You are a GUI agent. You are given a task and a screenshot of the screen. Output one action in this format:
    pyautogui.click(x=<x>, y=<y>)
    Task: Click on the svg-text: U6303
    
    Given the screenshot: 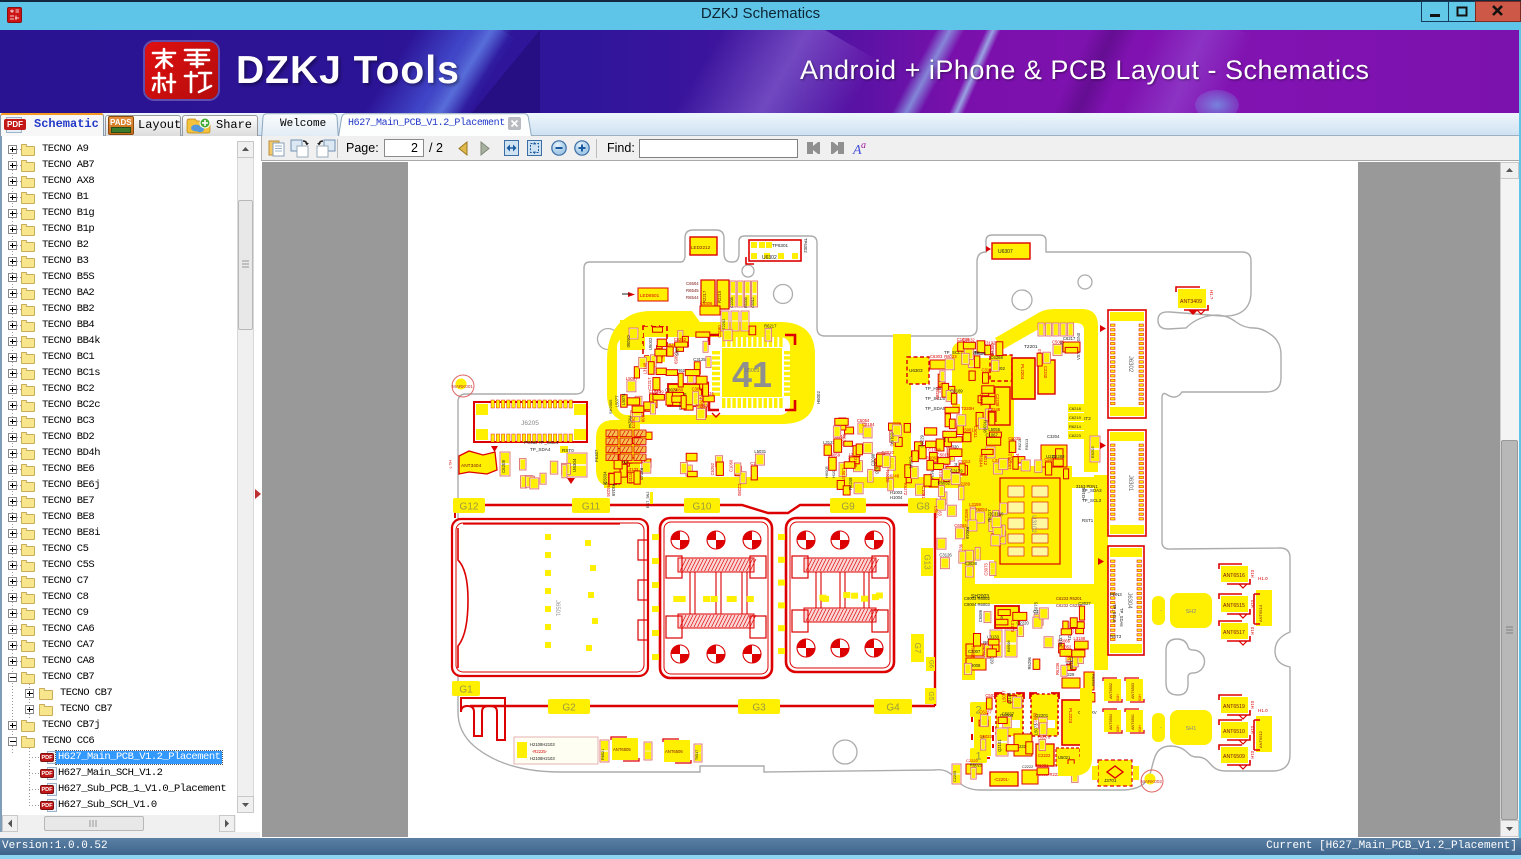 What is the action you would take?
    pyautogui.click(x=916, y=370)
    